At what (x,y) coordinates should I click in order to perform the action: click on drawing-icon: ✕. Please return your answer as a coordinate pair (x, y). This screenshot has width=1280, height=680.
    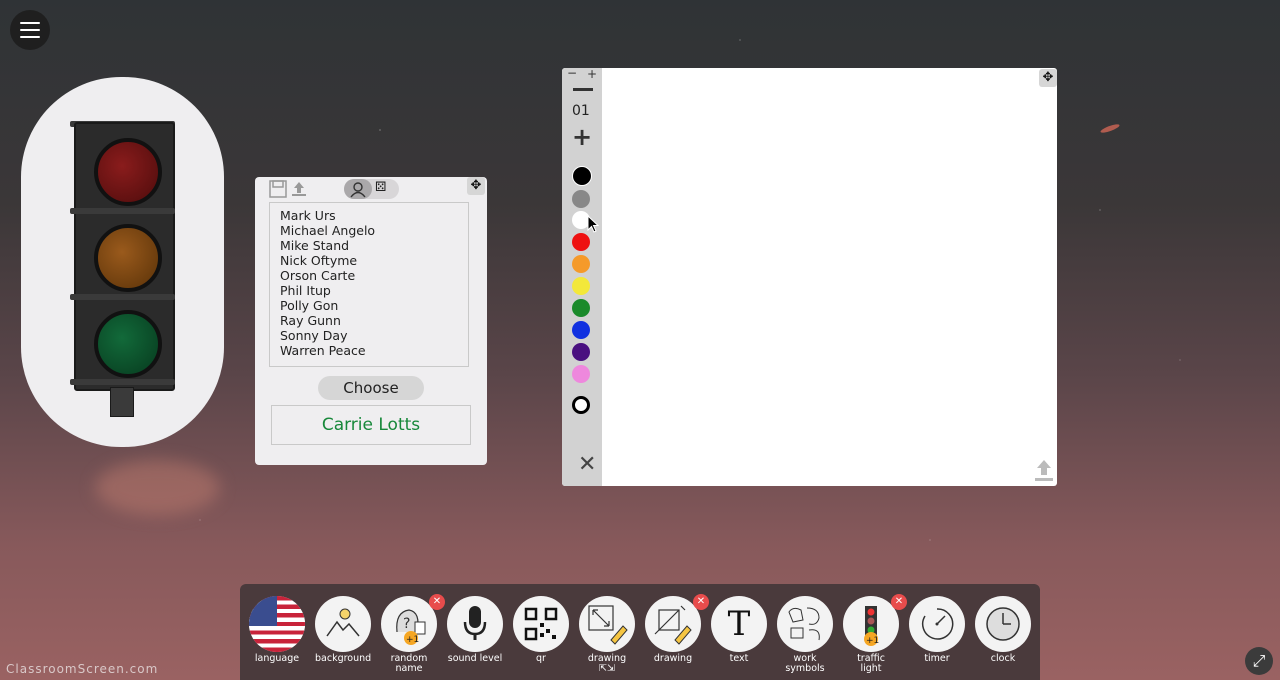
    Looking at the image, I should click on (677, 623).